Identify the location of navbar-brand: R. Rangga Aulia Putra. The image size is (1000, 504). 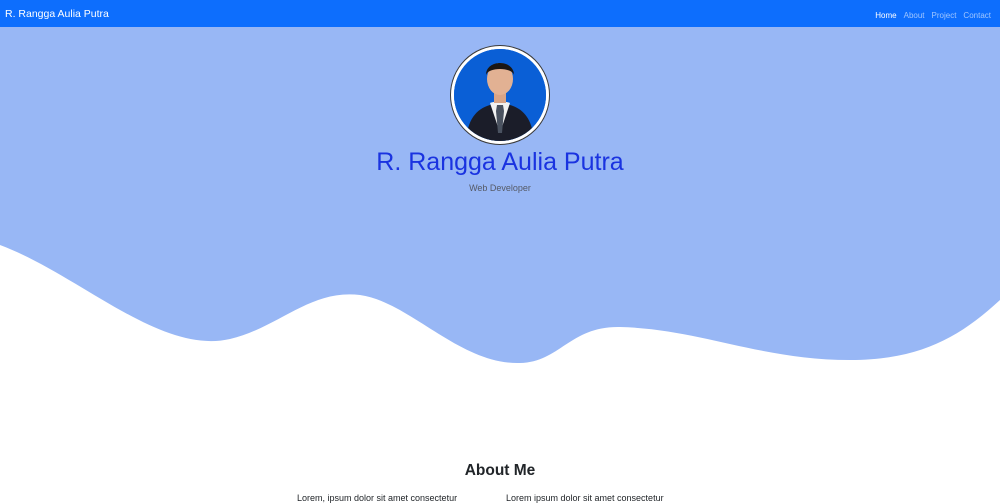
(57, 14).